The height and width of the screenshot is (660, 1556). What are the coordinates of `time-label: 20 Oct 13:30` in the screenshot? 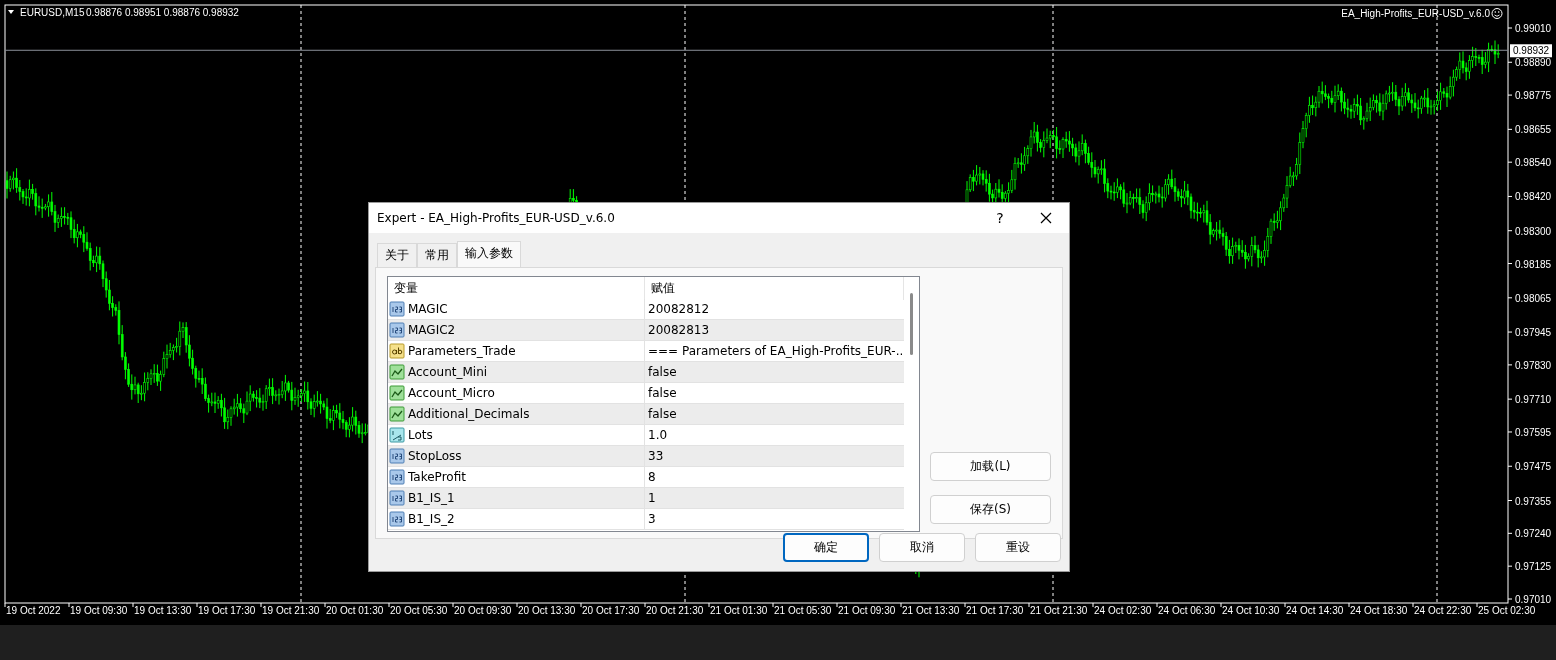 It's located at (547, 610).